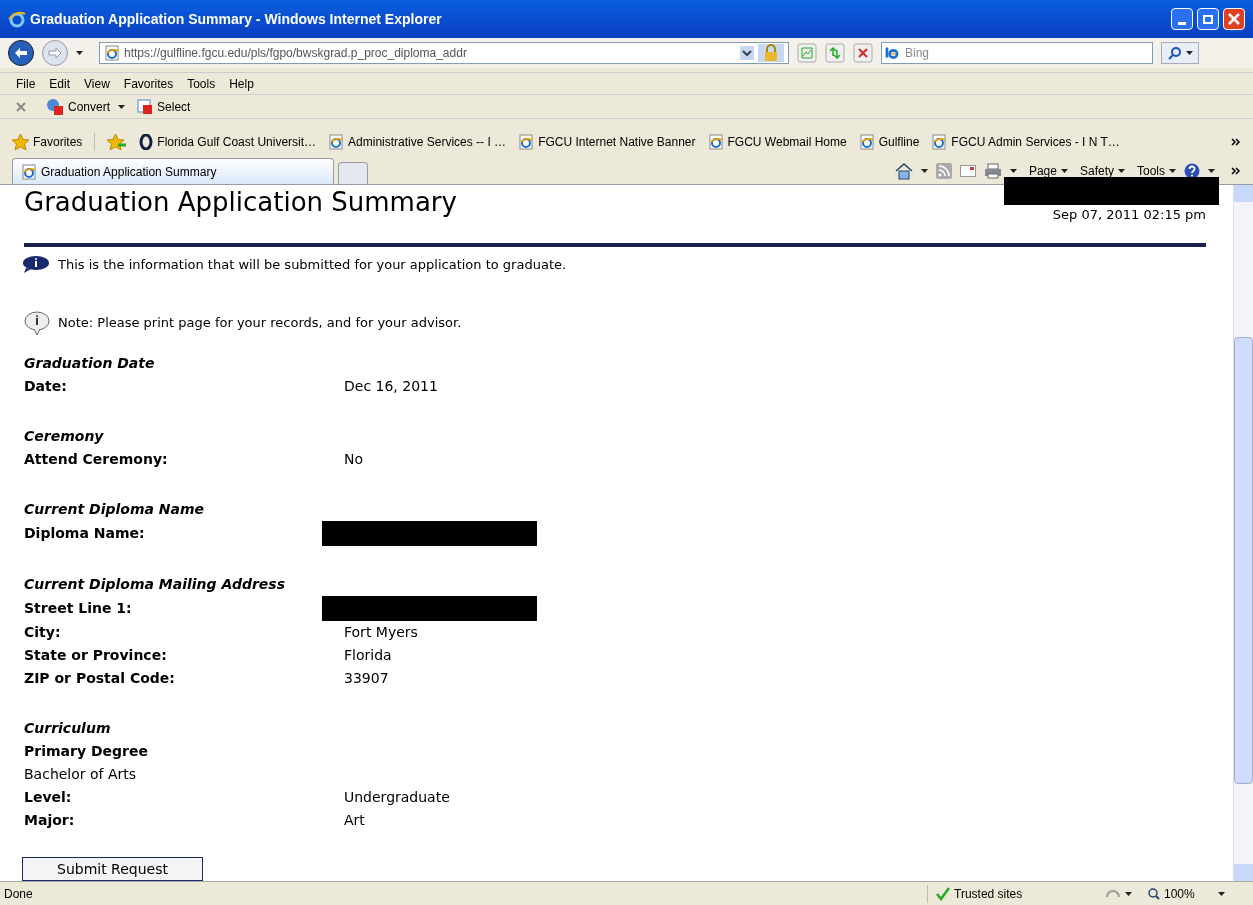  I want to click on submit-button: Submit Request, so click(112, 869).